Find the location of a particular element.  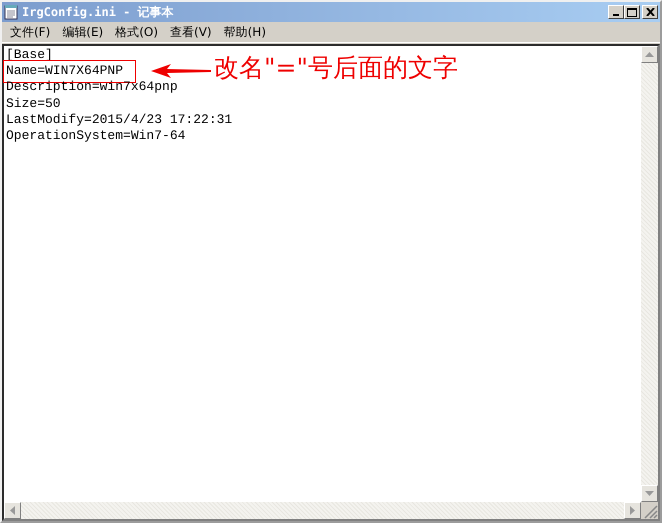

resize-grip-icon is located at coordinates (649, 510).